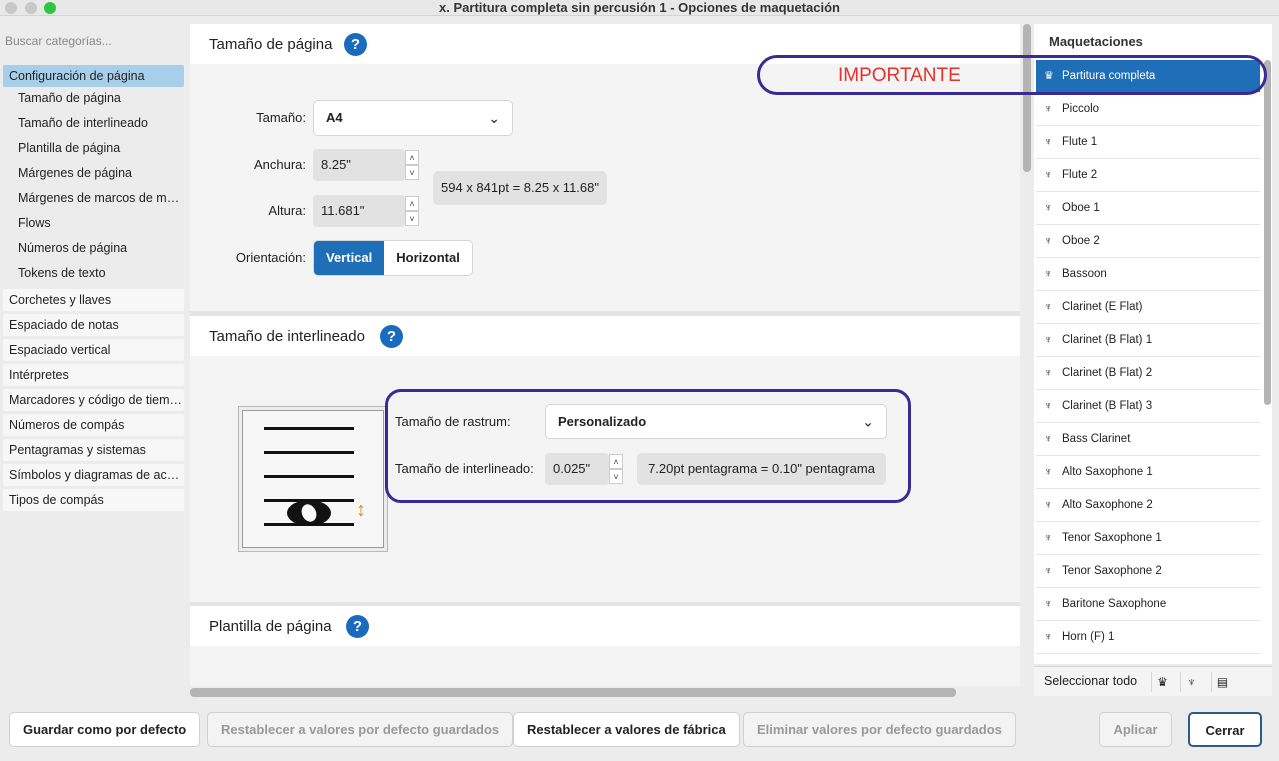 The height and width of the screenshot is (761, 1279). Describe the element at coordinates (1090, 681) in the screenshot. I see `select-all-button: Seleccionar todo` at that location.